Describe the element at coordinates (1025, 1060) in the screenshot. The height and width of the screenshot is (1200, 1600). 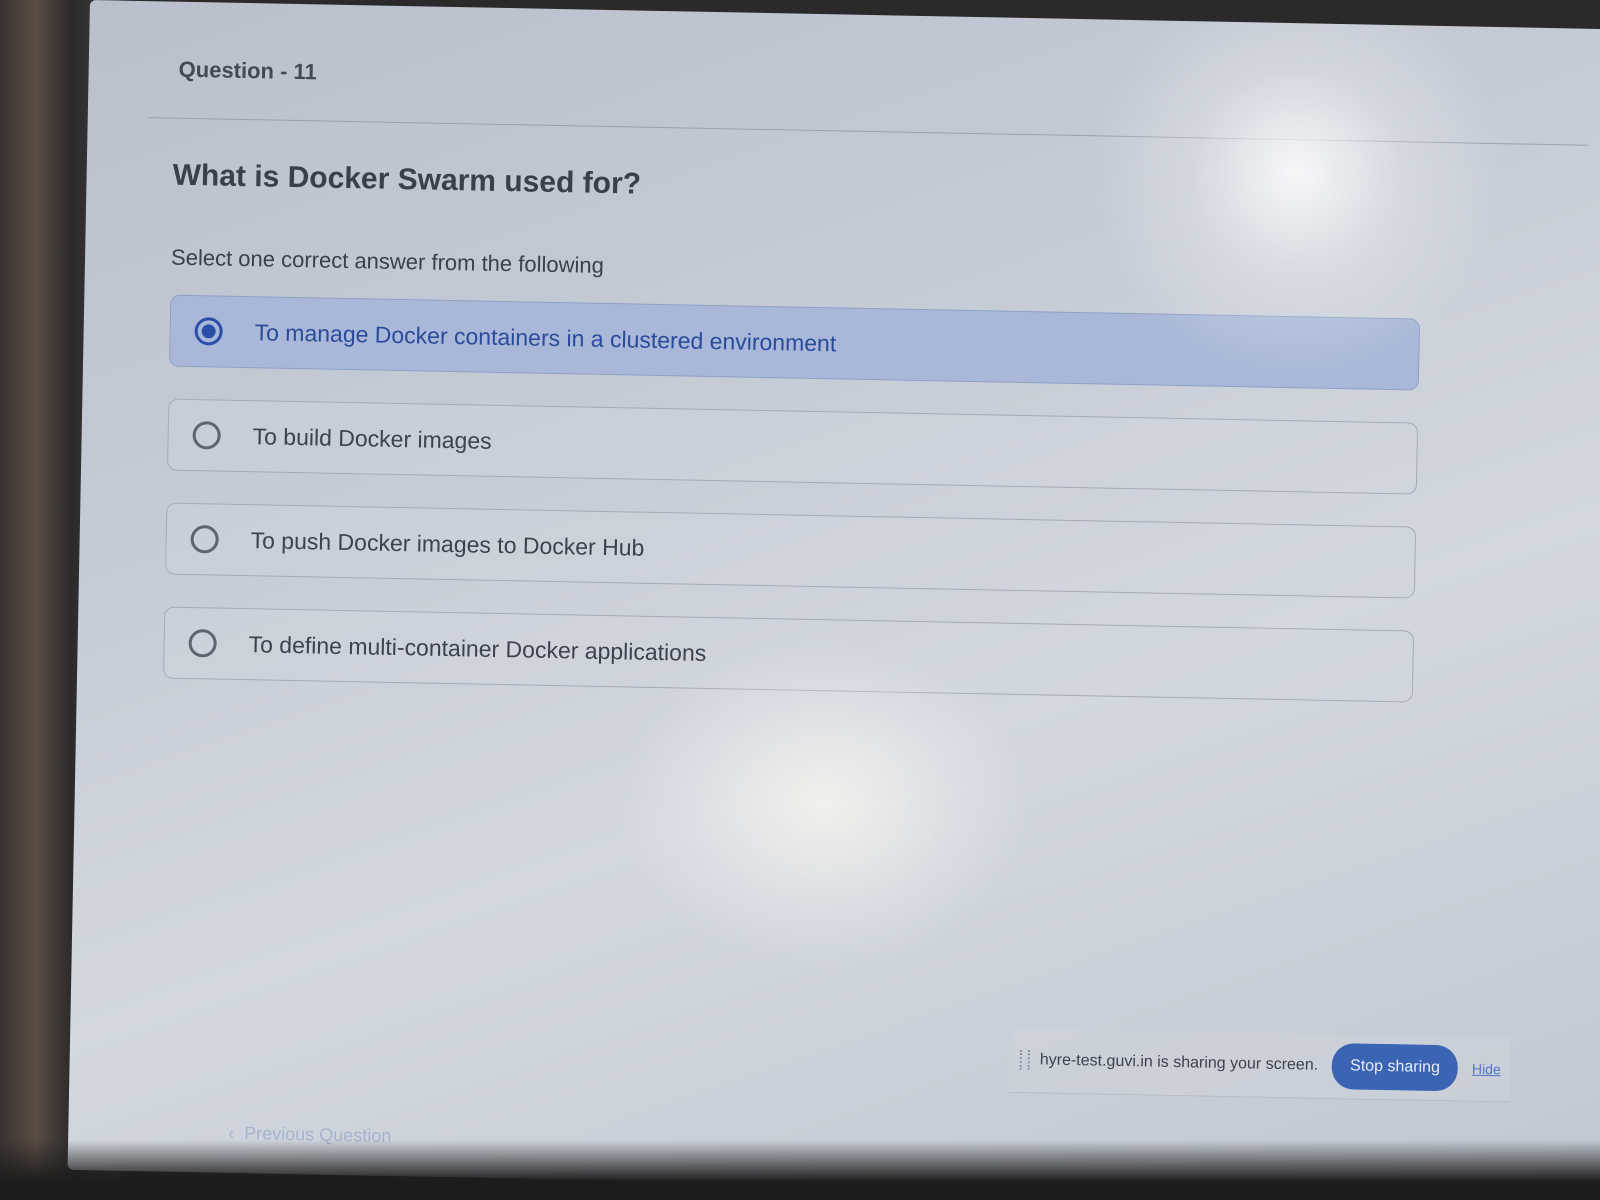
I see `drag-handle-icon` at that location.